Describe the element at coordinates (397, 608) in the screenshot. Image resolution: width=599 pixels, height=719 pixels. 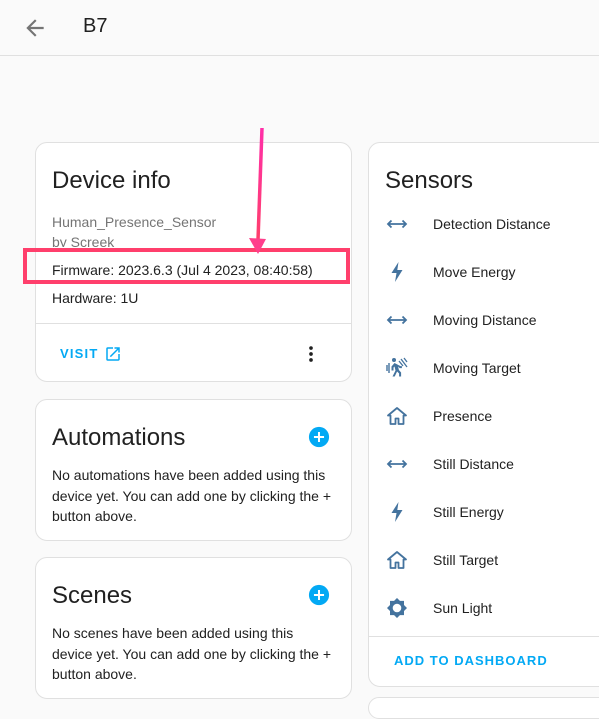
I see `brightness-icon` at that location.